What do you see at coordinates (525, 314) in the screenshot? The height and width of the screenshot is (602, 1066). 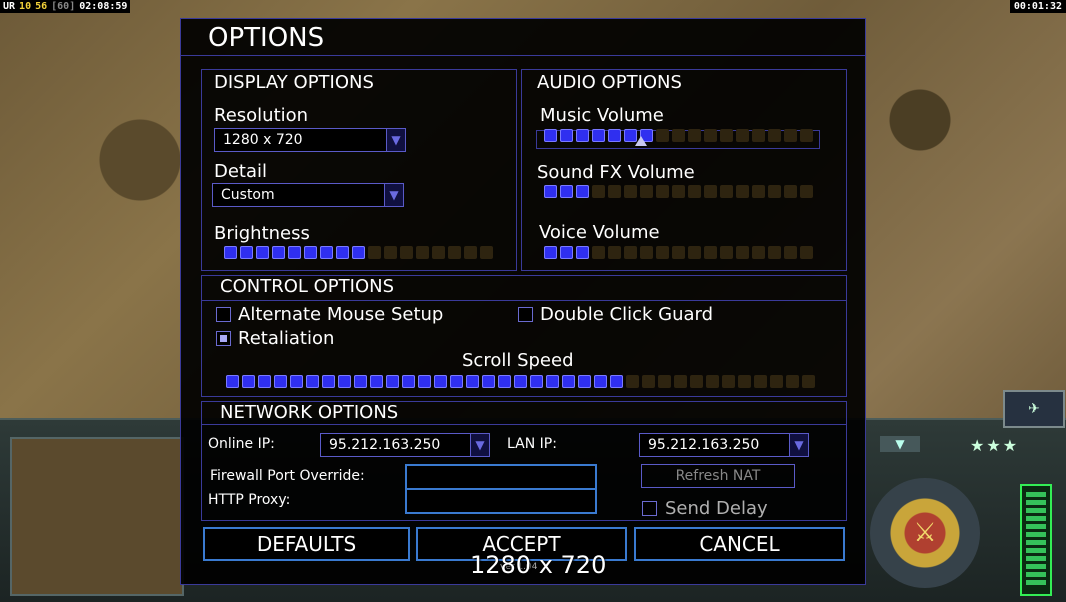 I see `double-click-guard-checkbox` at bounding box center [525, 314].